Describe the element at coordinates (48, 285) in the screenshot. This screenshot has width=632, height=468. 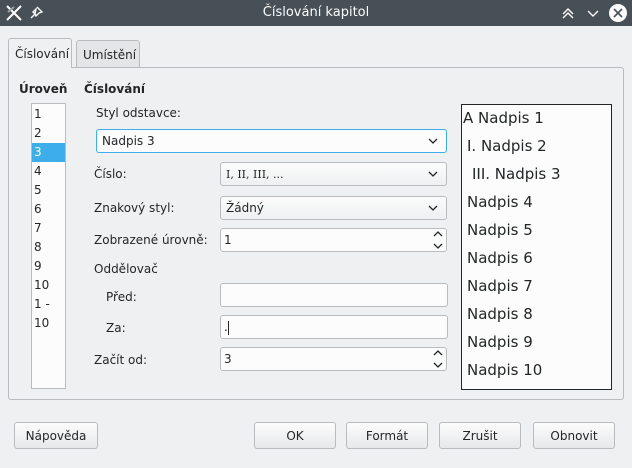
I see `level-item: 10` at that location.